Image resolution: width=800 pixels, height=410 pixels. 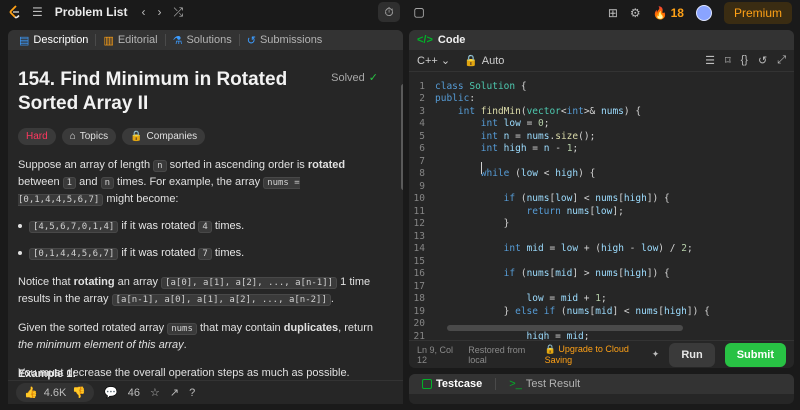 I want to click on editor-tools: ☰ ⌑ {} ↺ ⤢, so click(x=745, y=60).